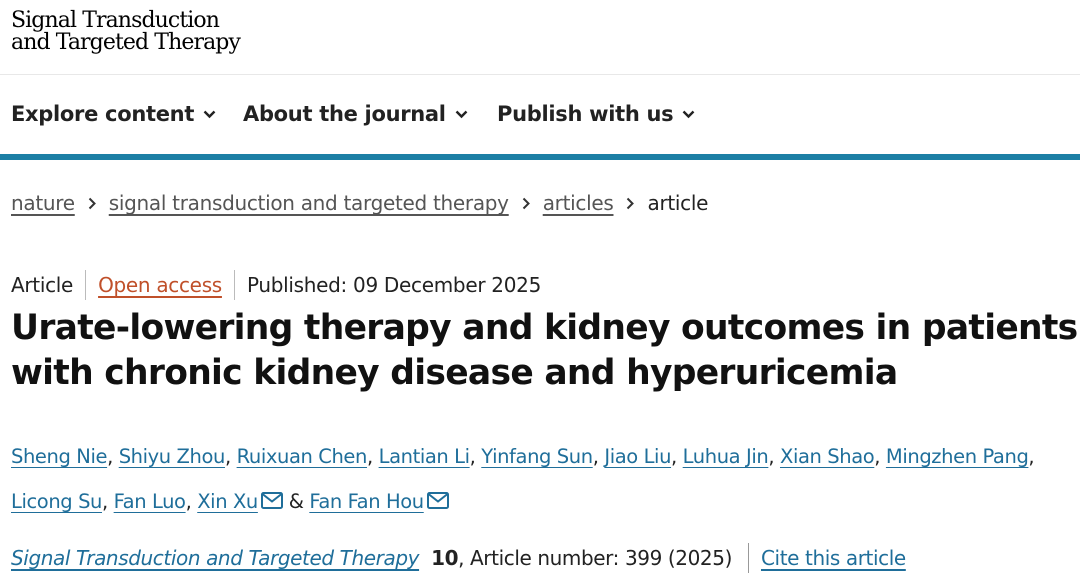 This screenshot has width=1080, height=579. Describe the element at coordinates (103, 114) in the screenshot. I see `nav-explore-content-label: Explore content` at that location.